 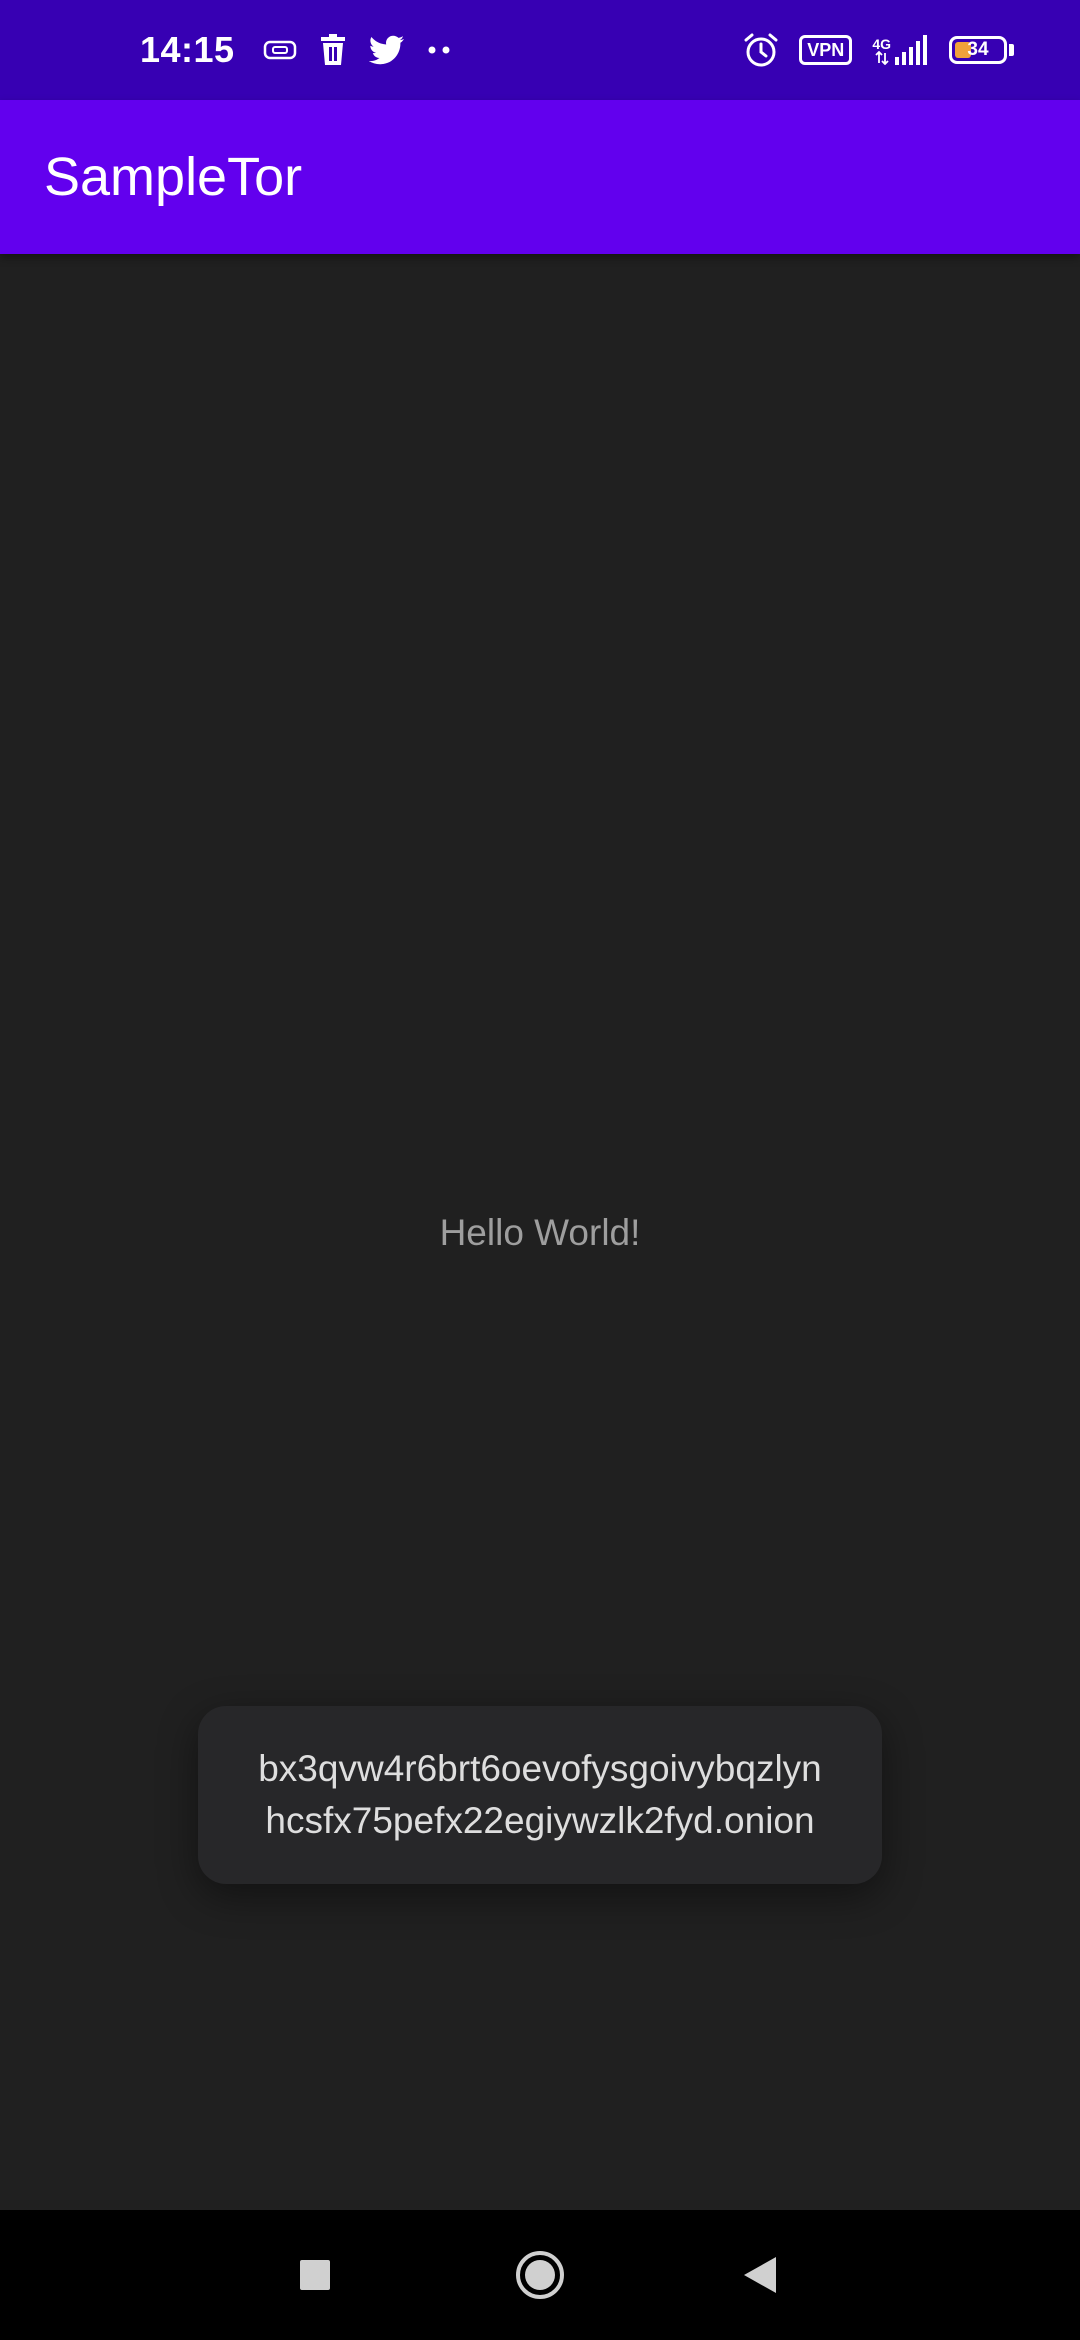 I want to click on status-right-group: VPN 4G 34, so click(x=878, y=50).